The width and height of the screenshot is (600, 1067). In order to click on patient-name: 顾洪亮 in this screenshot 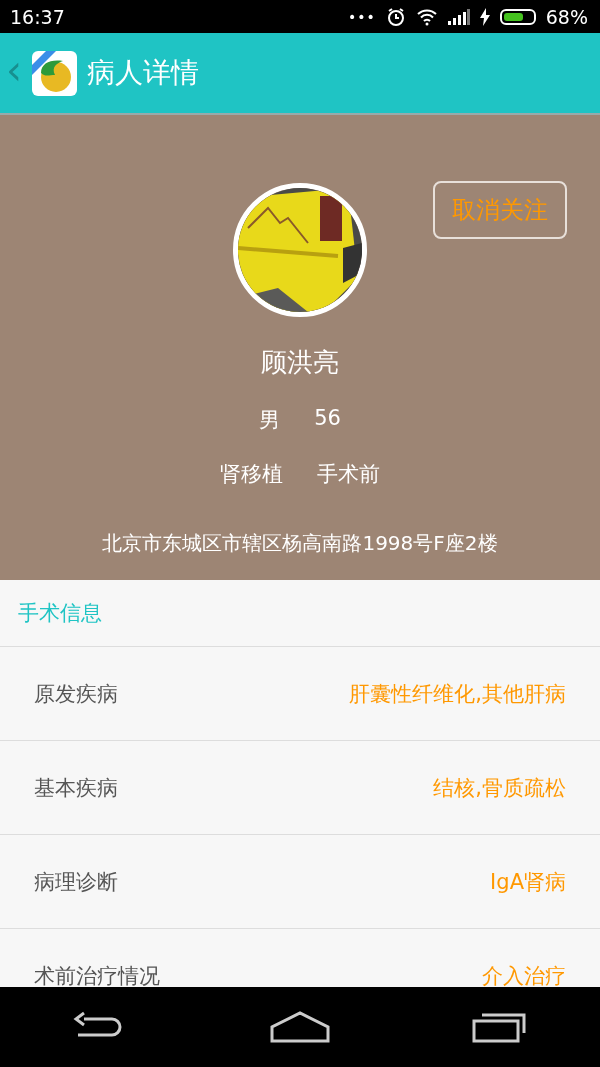, I will do `click(300, 362)`.